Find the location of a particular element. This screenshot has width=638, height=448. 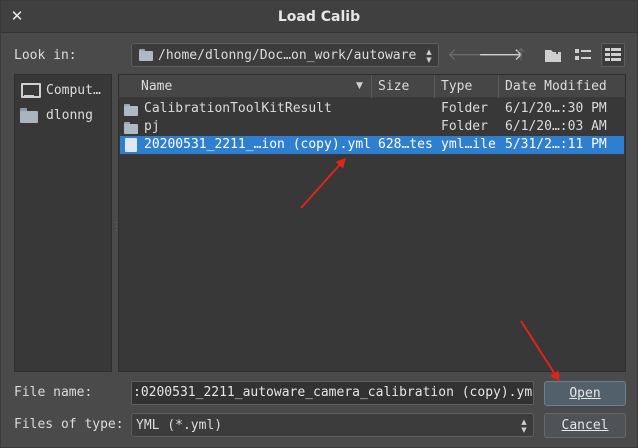

title-bar: ✕ Load Calib is located at coordinates (319, 17).